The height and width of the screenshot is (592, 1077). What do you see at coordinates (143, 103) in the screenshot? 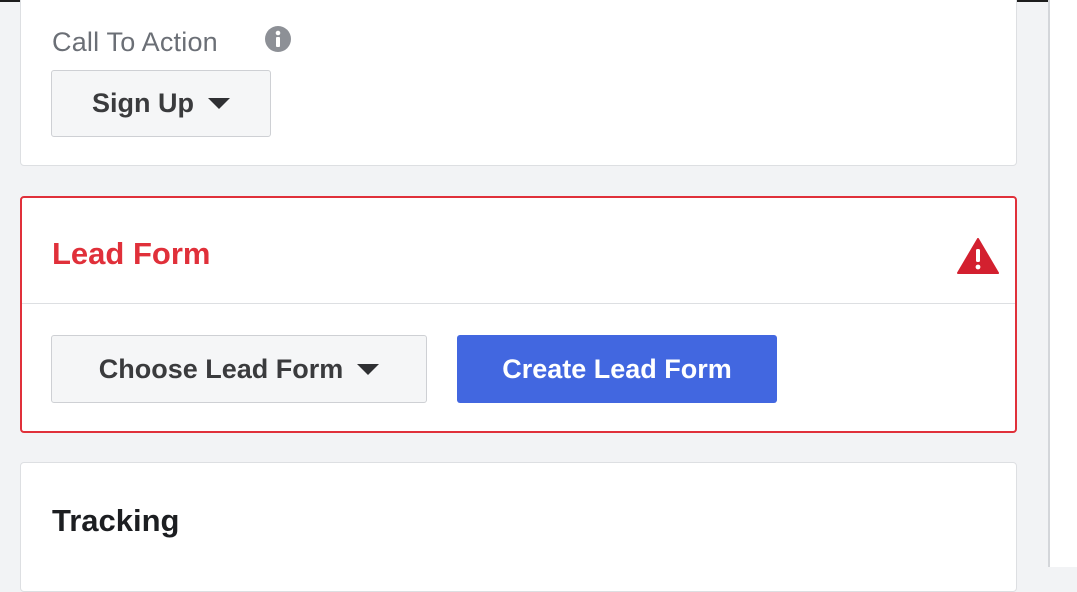
I see `call-to-action-selected: Sign Up` at bounding box center [143, 103].